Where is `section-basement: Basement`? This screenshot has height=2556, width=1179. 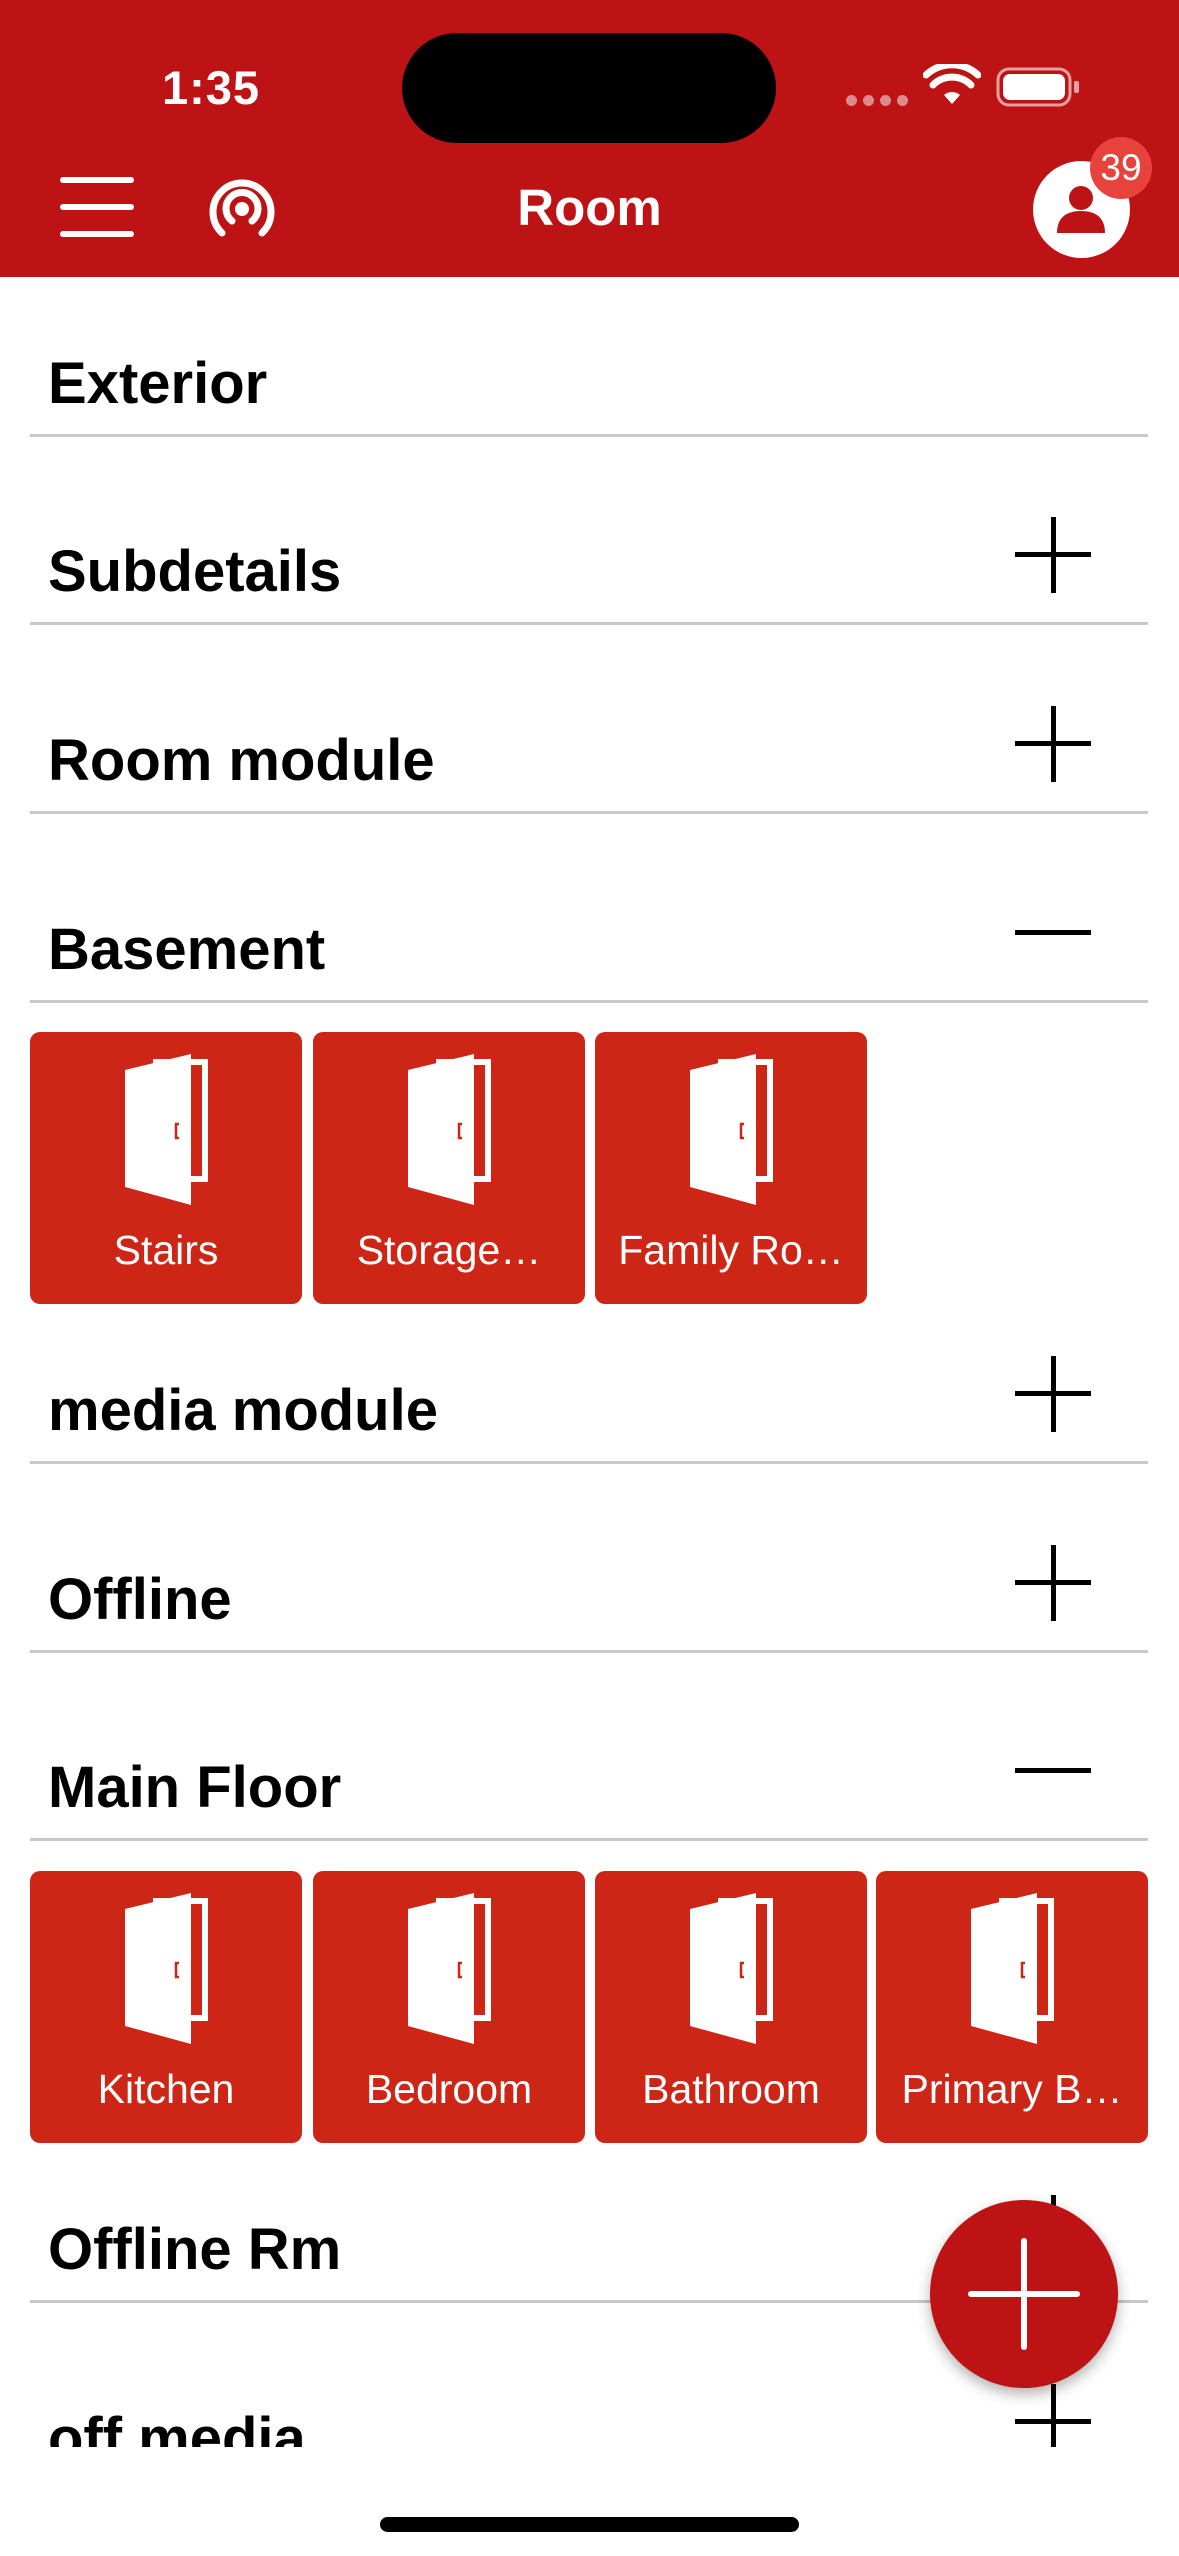 section-basement: Basement is located at coordinates (589, 923).